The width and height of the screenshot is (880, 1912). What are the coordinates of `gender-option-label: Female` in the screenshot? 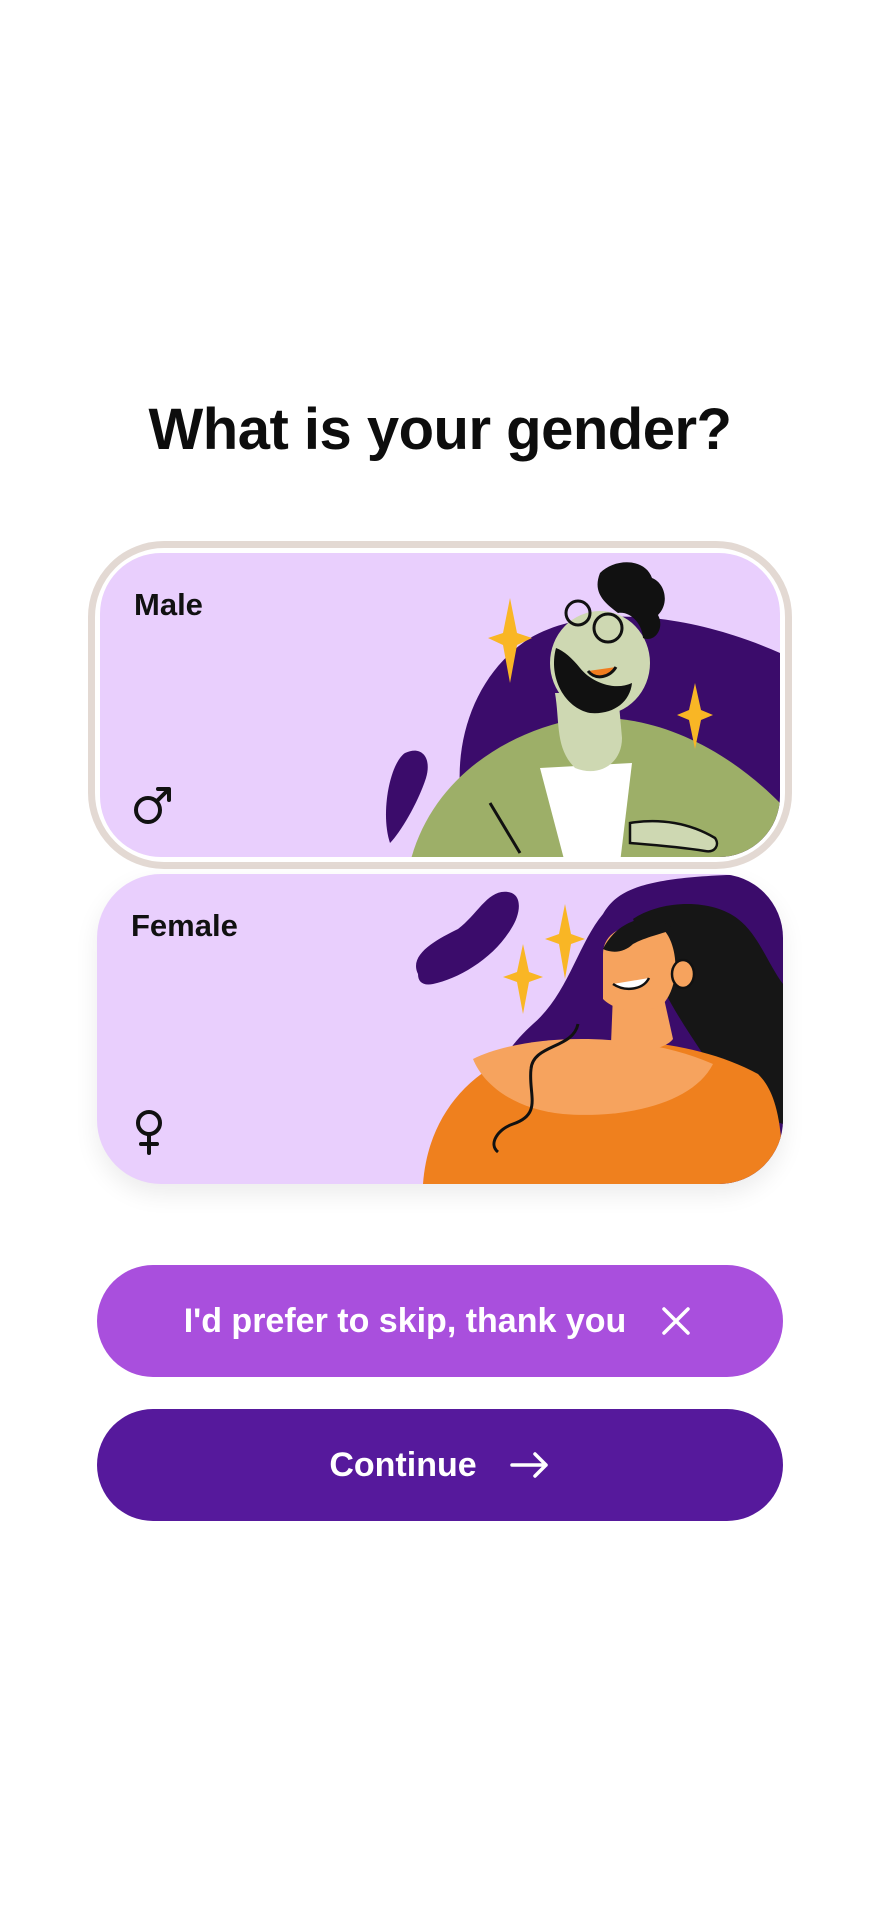 It's located at (184, 925).